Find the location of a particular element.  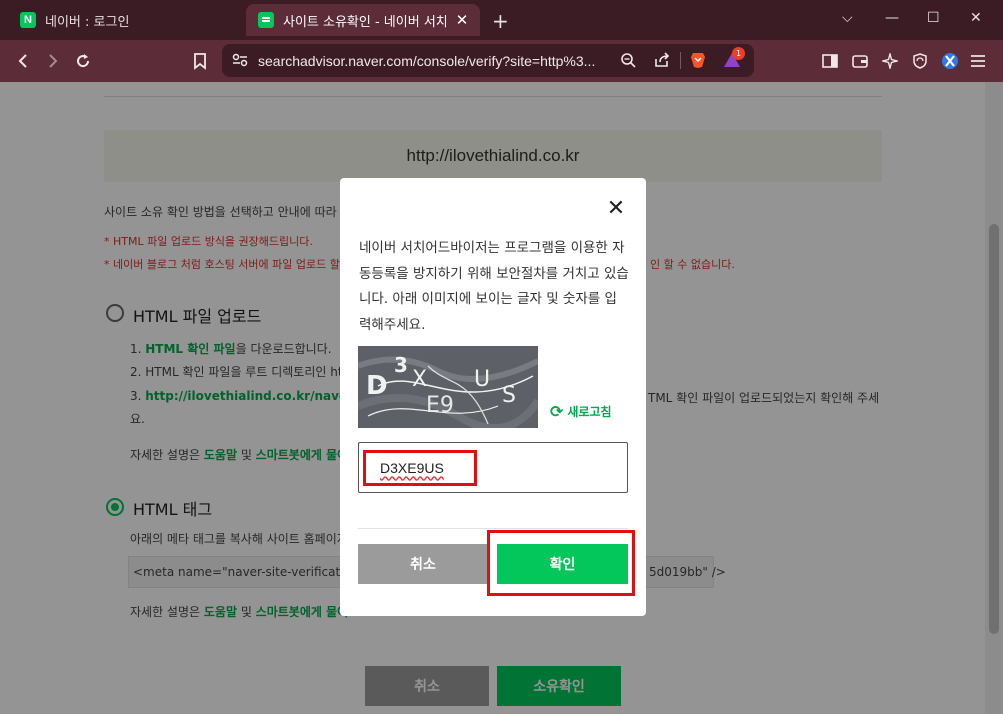

svg-text: 3 is located at coordinates (401, 365).